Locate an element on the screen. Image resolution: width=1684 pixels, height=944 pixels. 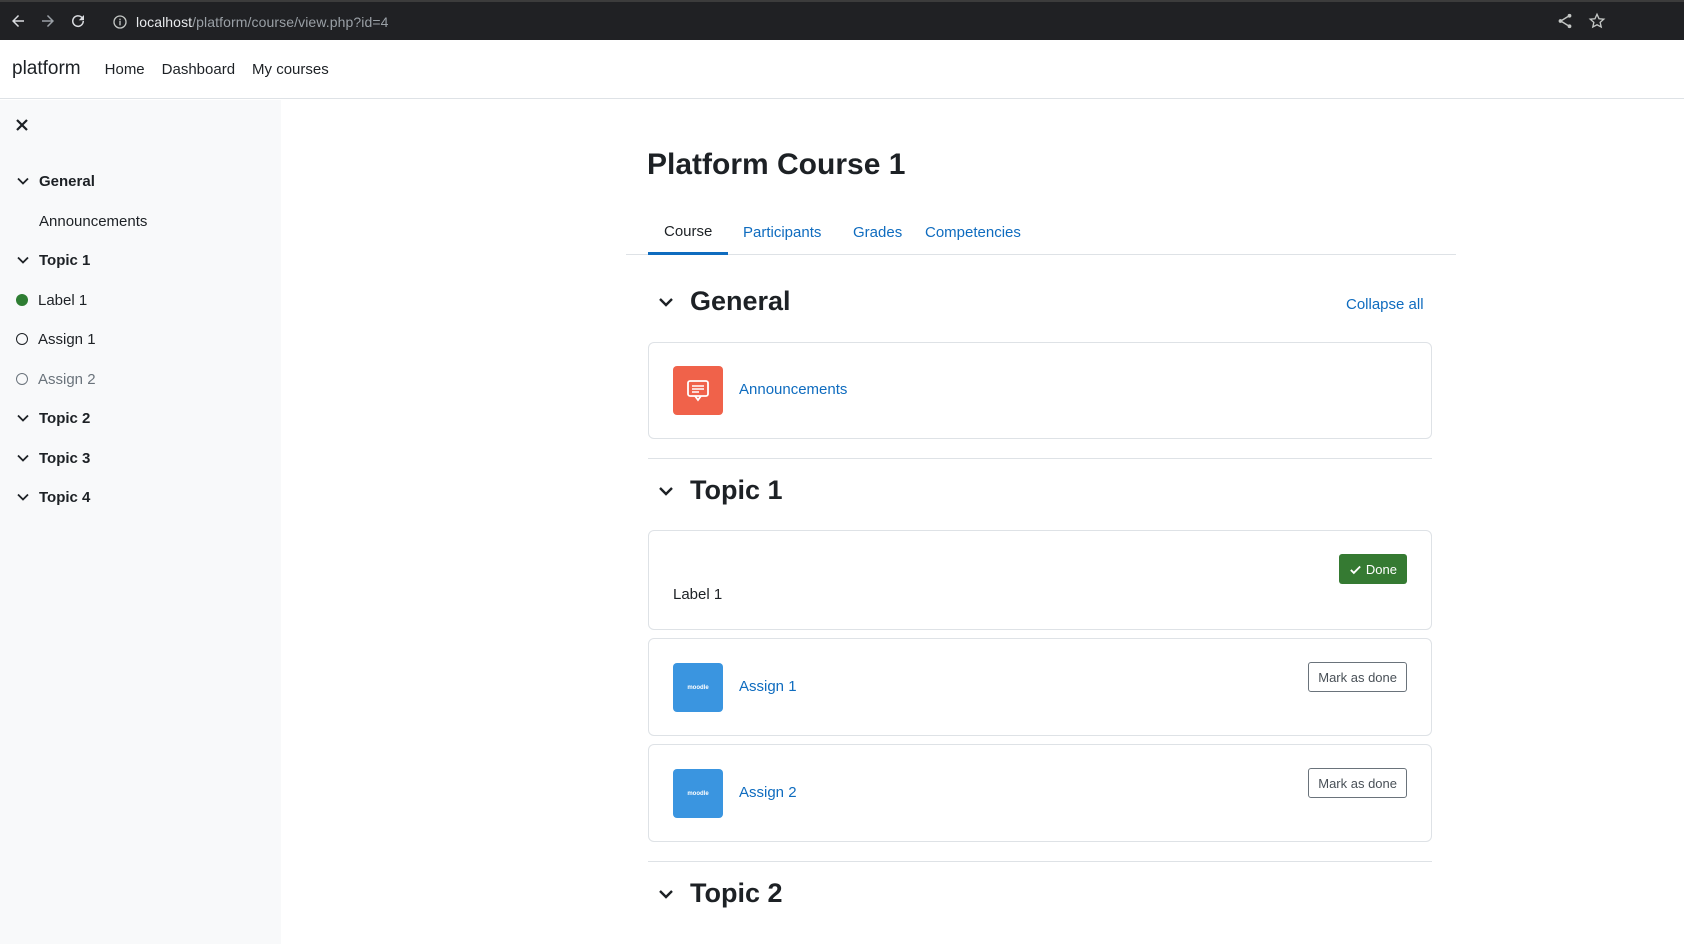
section-title: Topic 1 is located at coordinates (736, 490).